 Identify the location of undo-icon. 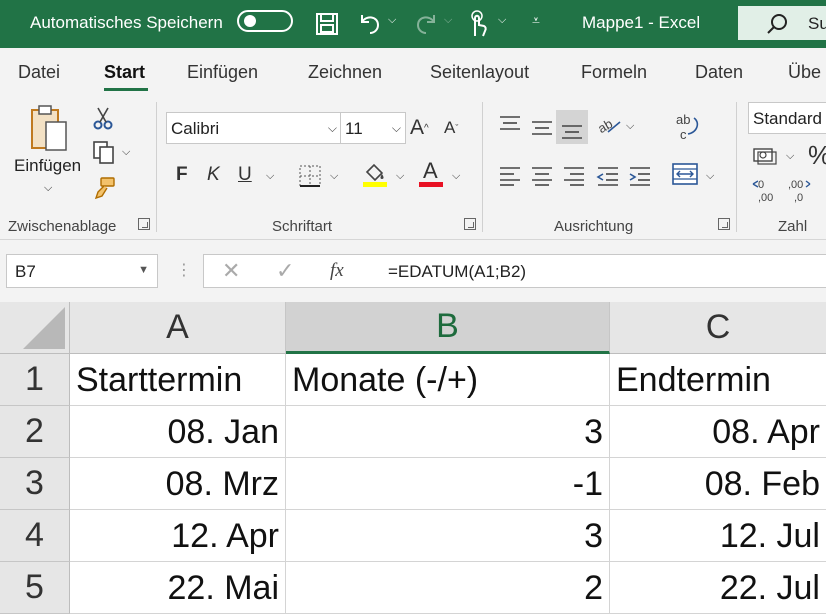
(370, 24).